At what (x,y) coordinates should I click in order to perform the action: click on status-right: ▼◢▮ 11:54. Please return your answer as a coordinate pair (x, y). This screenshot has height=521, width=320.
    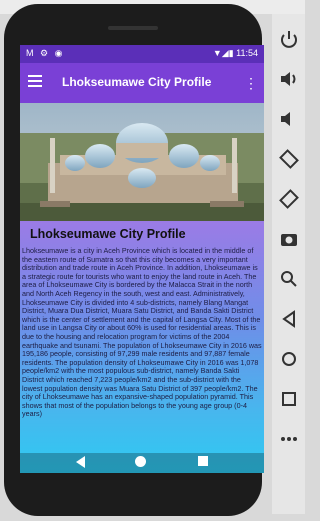
    Looking at the image, I should click on (235, 53).